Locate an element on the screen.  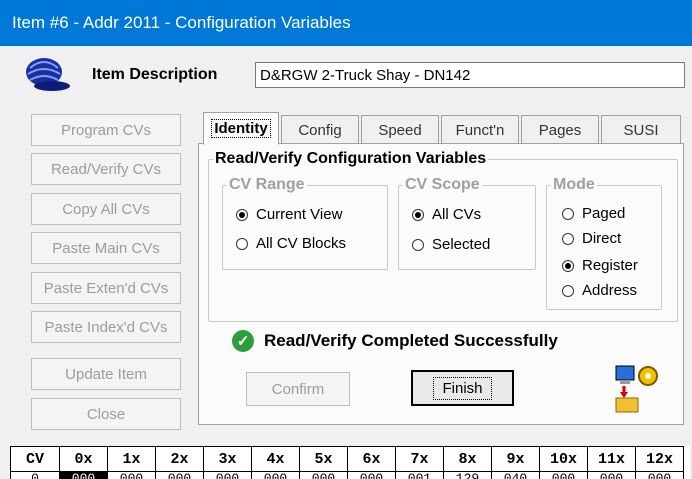
status-text: Read/Verify Completed Successfully is located at coordinates (411, 340).